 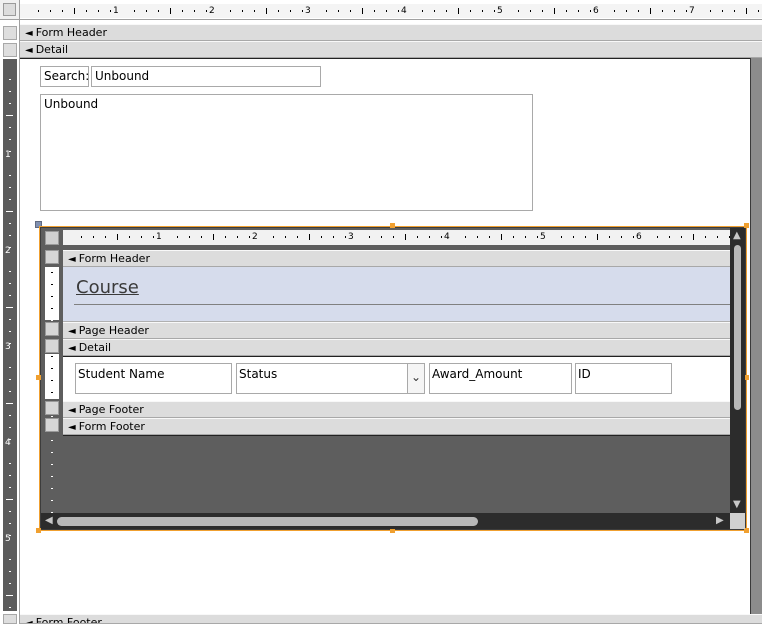 What do you see at coordinates (52, 473) in the screenshot?
I see `subform-vruler-footer` at bounding box center [52, 473].